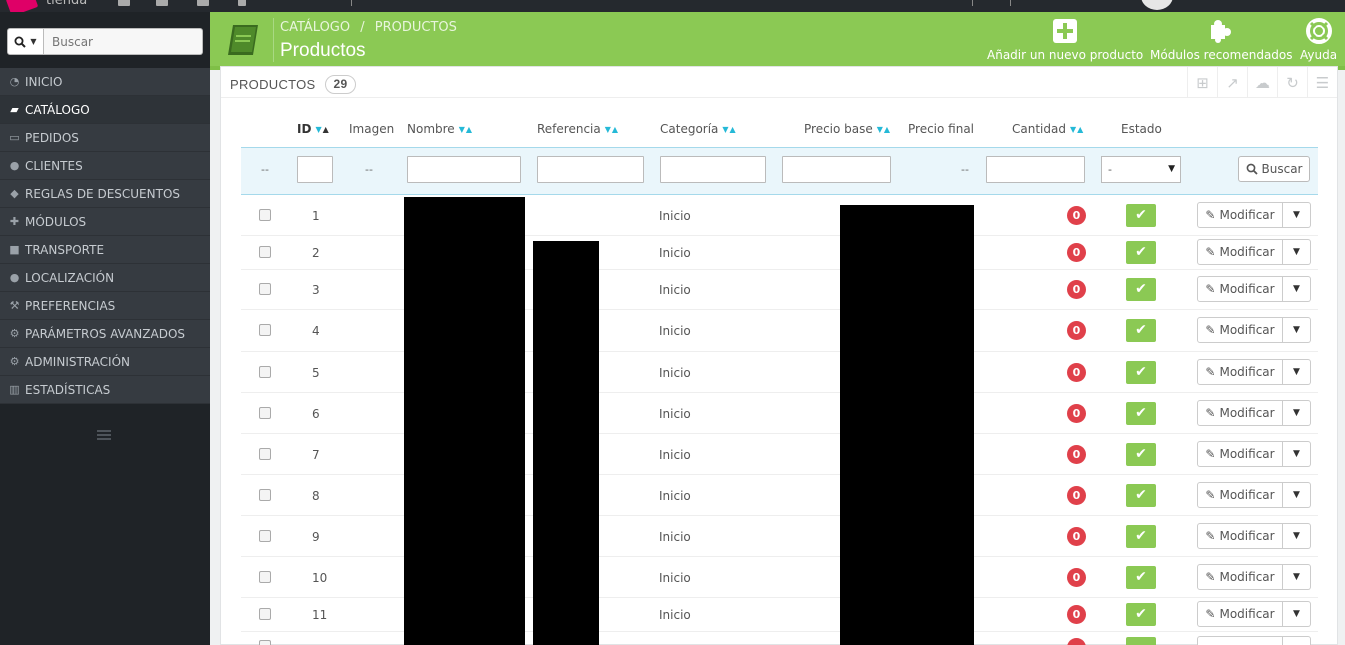 The width and height of the screenshot is (1345, 645). I want to click on table-row: 10 Inicio 0 ✔ ✎ Modificar ▼, so click(779, 577).